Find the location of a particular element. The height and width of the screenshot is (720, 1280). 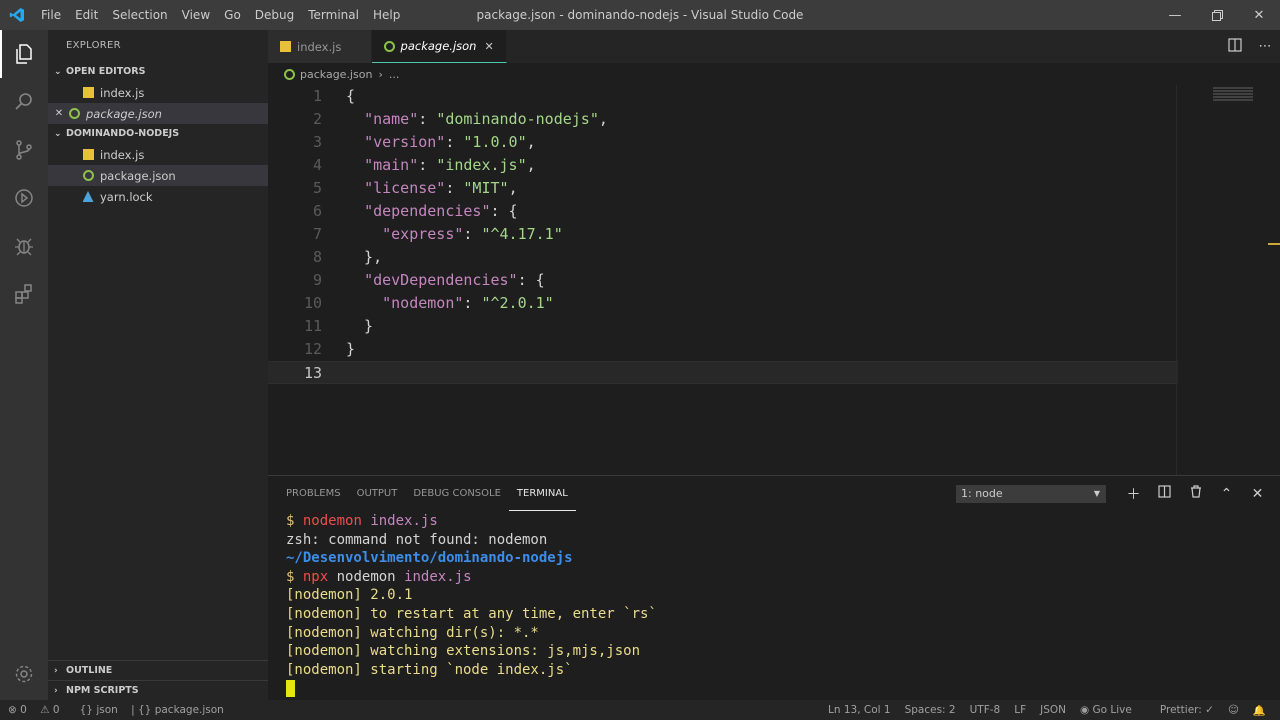

yarn-file-icon is located at coordinates (88, 197).